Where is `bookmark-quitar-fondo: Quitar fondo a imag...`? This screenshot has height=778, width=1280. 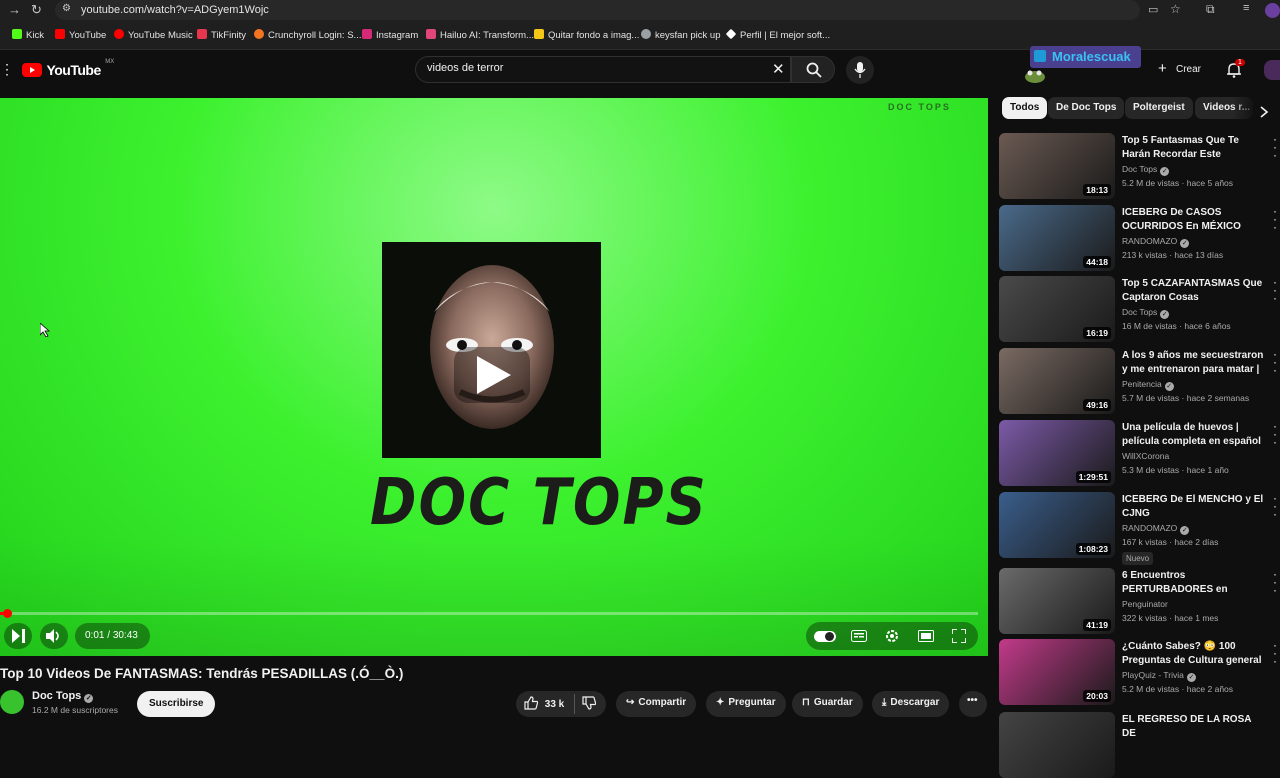
bookmark-quitar-fondo: Quitar fondo a imag... is located at coordinates (586, 35).